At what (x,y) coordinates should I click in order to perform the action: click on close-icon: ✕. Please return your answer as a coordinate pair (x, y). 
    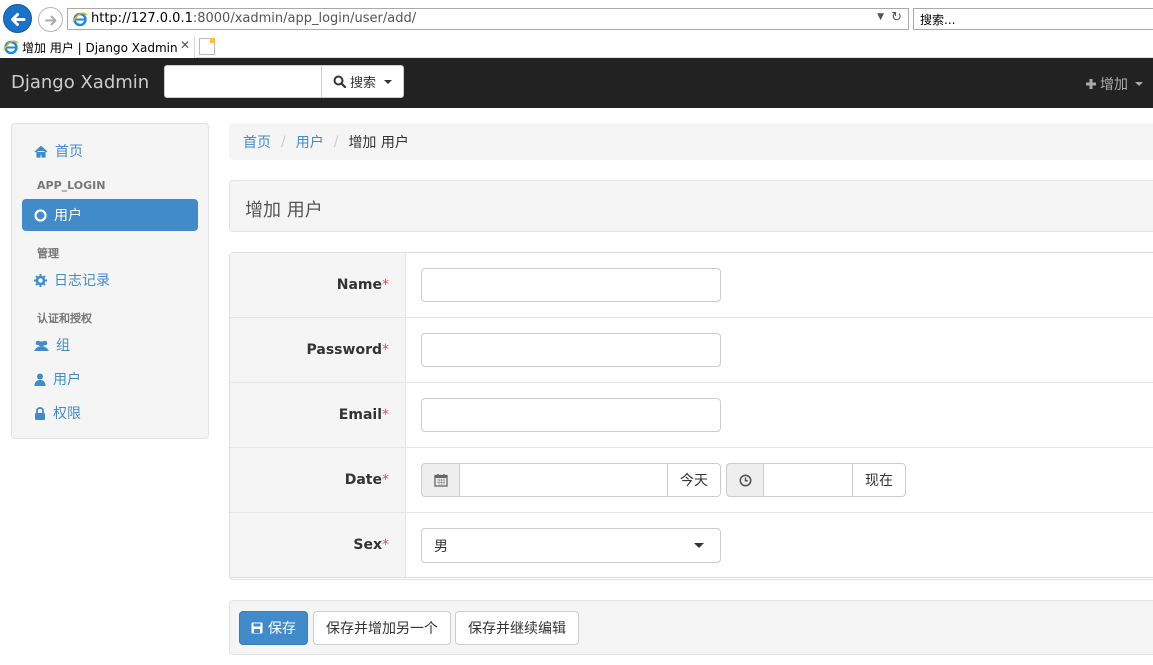
    Looking at the image, I should click on (185, 45).